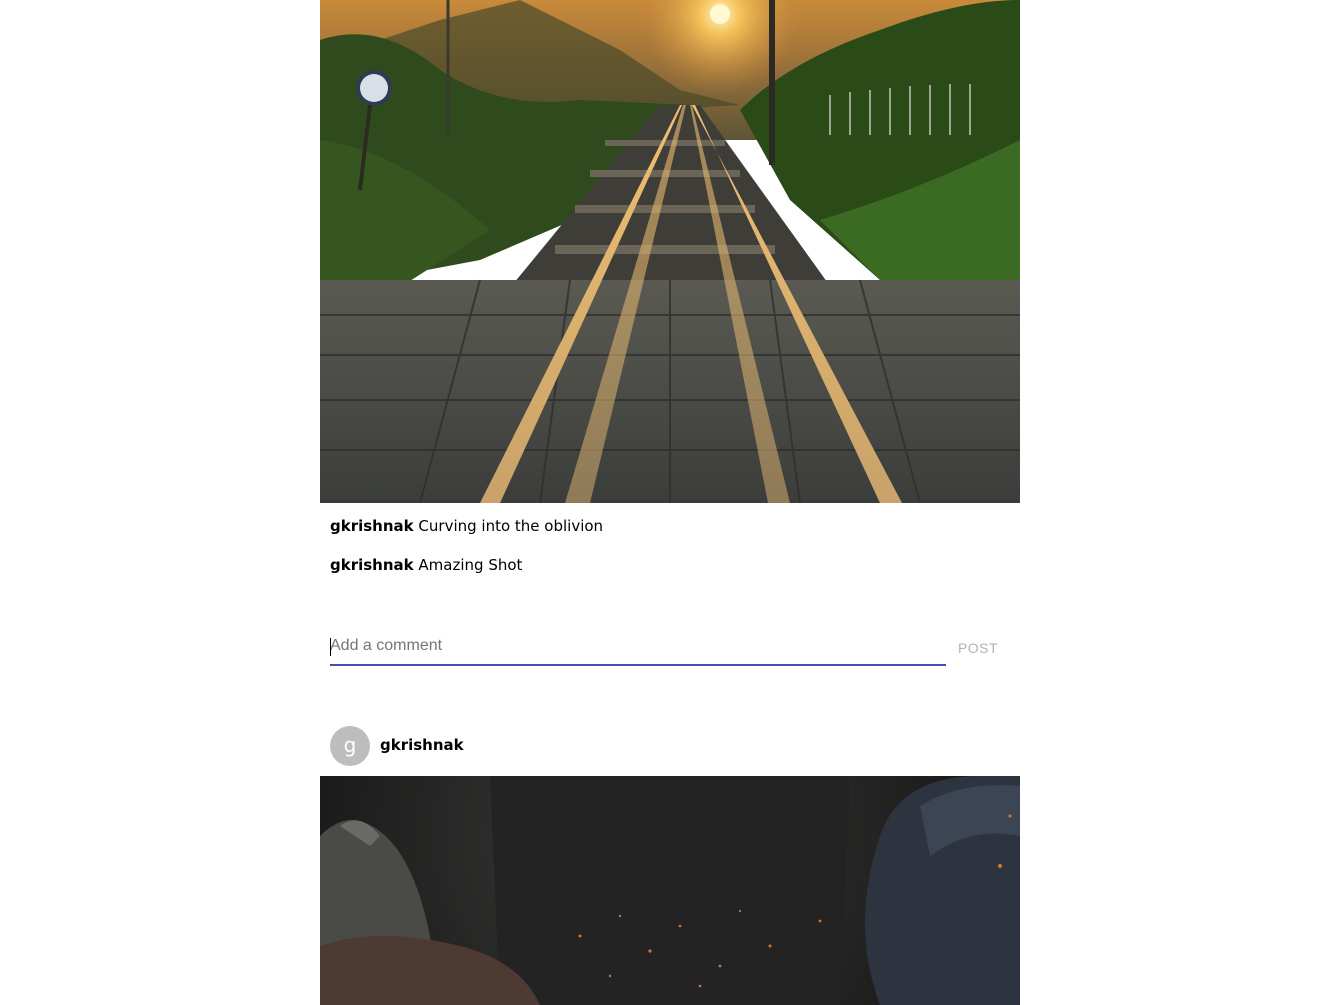 This screenshot has height=1005, width=1342. I want to click on comment-input, so click(638, 647).